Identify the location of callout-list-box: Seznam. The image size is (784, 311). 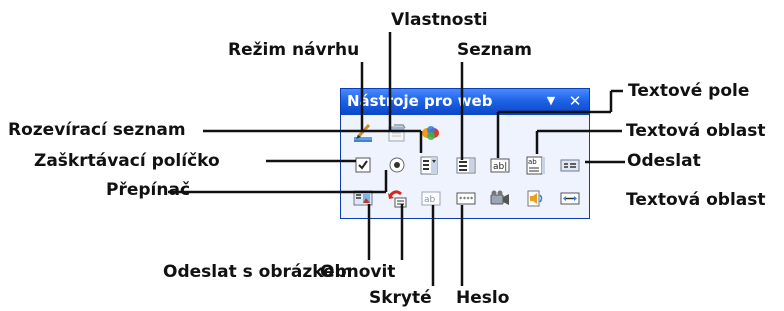
(494, 50).